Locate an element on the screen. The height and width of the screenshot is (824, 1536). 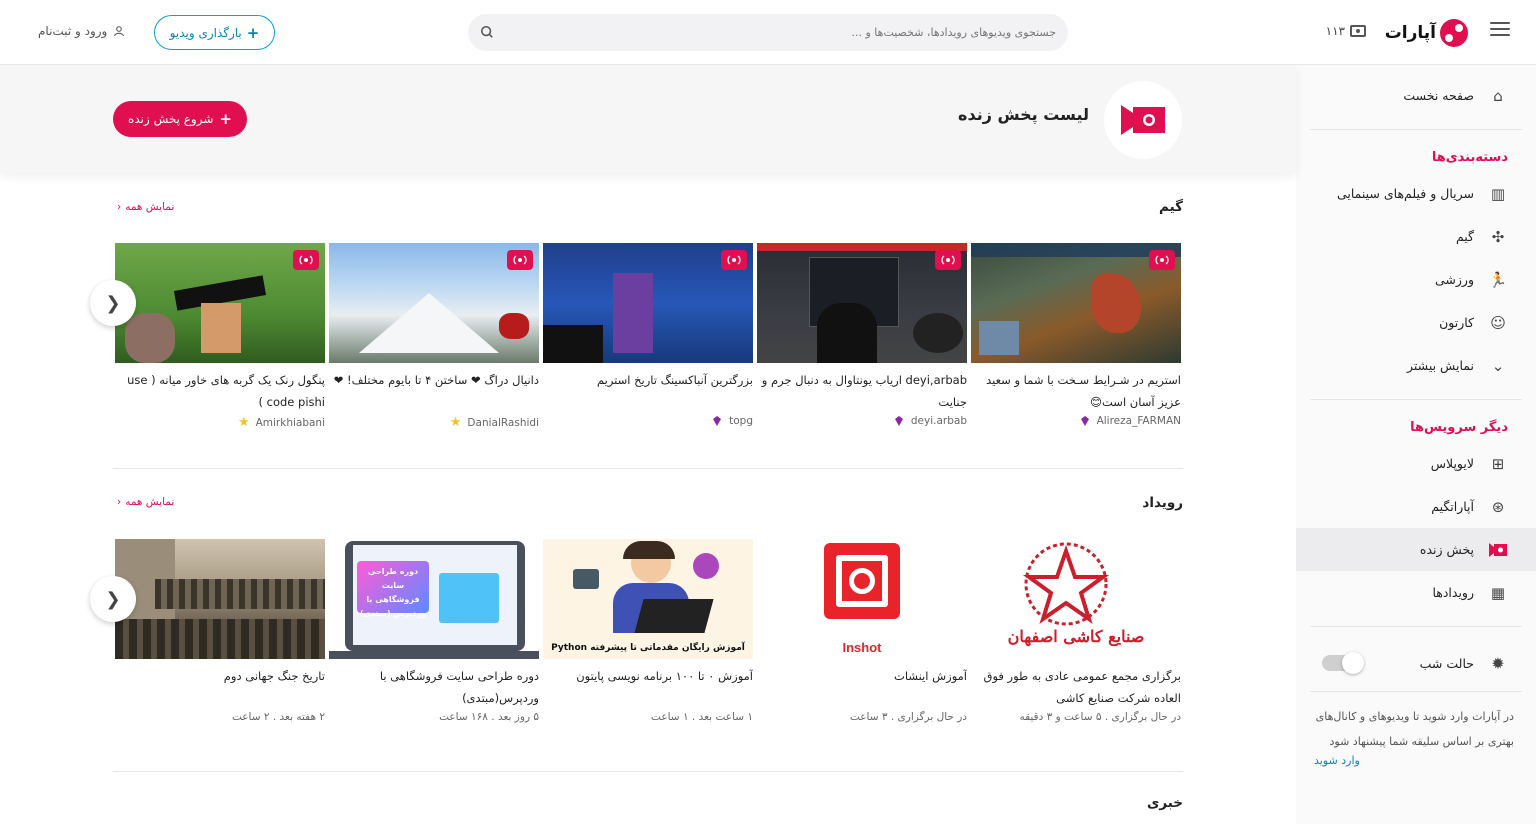
sidebar-item-label: آپاراتگیم is located at coordinates (1452, 506).